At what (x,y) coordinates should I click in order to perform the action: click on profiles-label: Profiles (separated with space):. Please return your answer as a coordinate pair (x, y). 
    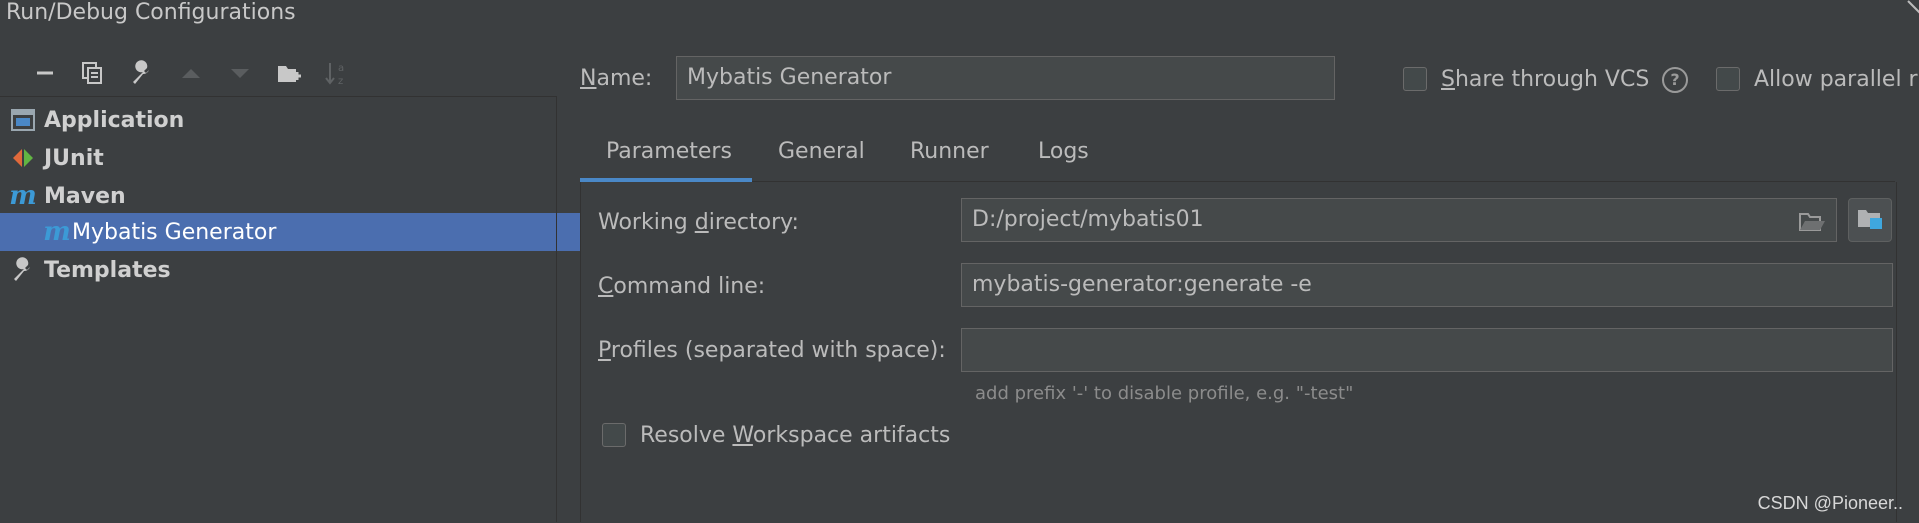
    Looking at the image, I should click on (772, 350).